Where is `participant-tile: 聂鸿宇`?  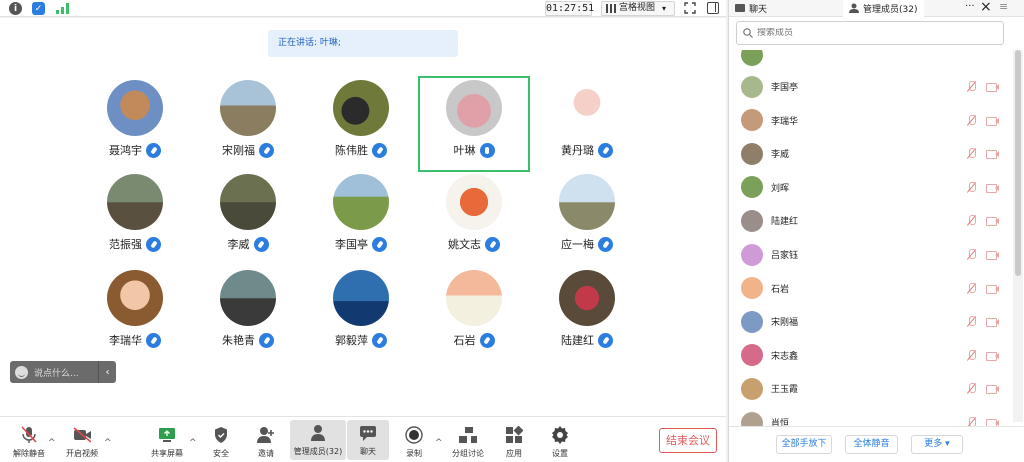 participant-tile: 聂鸿宇 is located at coordinates (135, 124).